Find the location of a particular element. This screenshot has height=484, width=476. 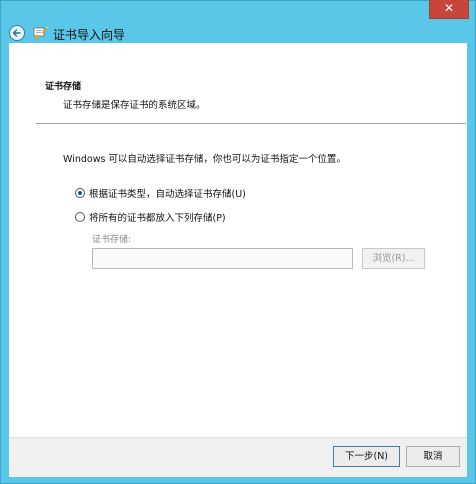

back-arrow-icon is located at coordinates (16, 33).